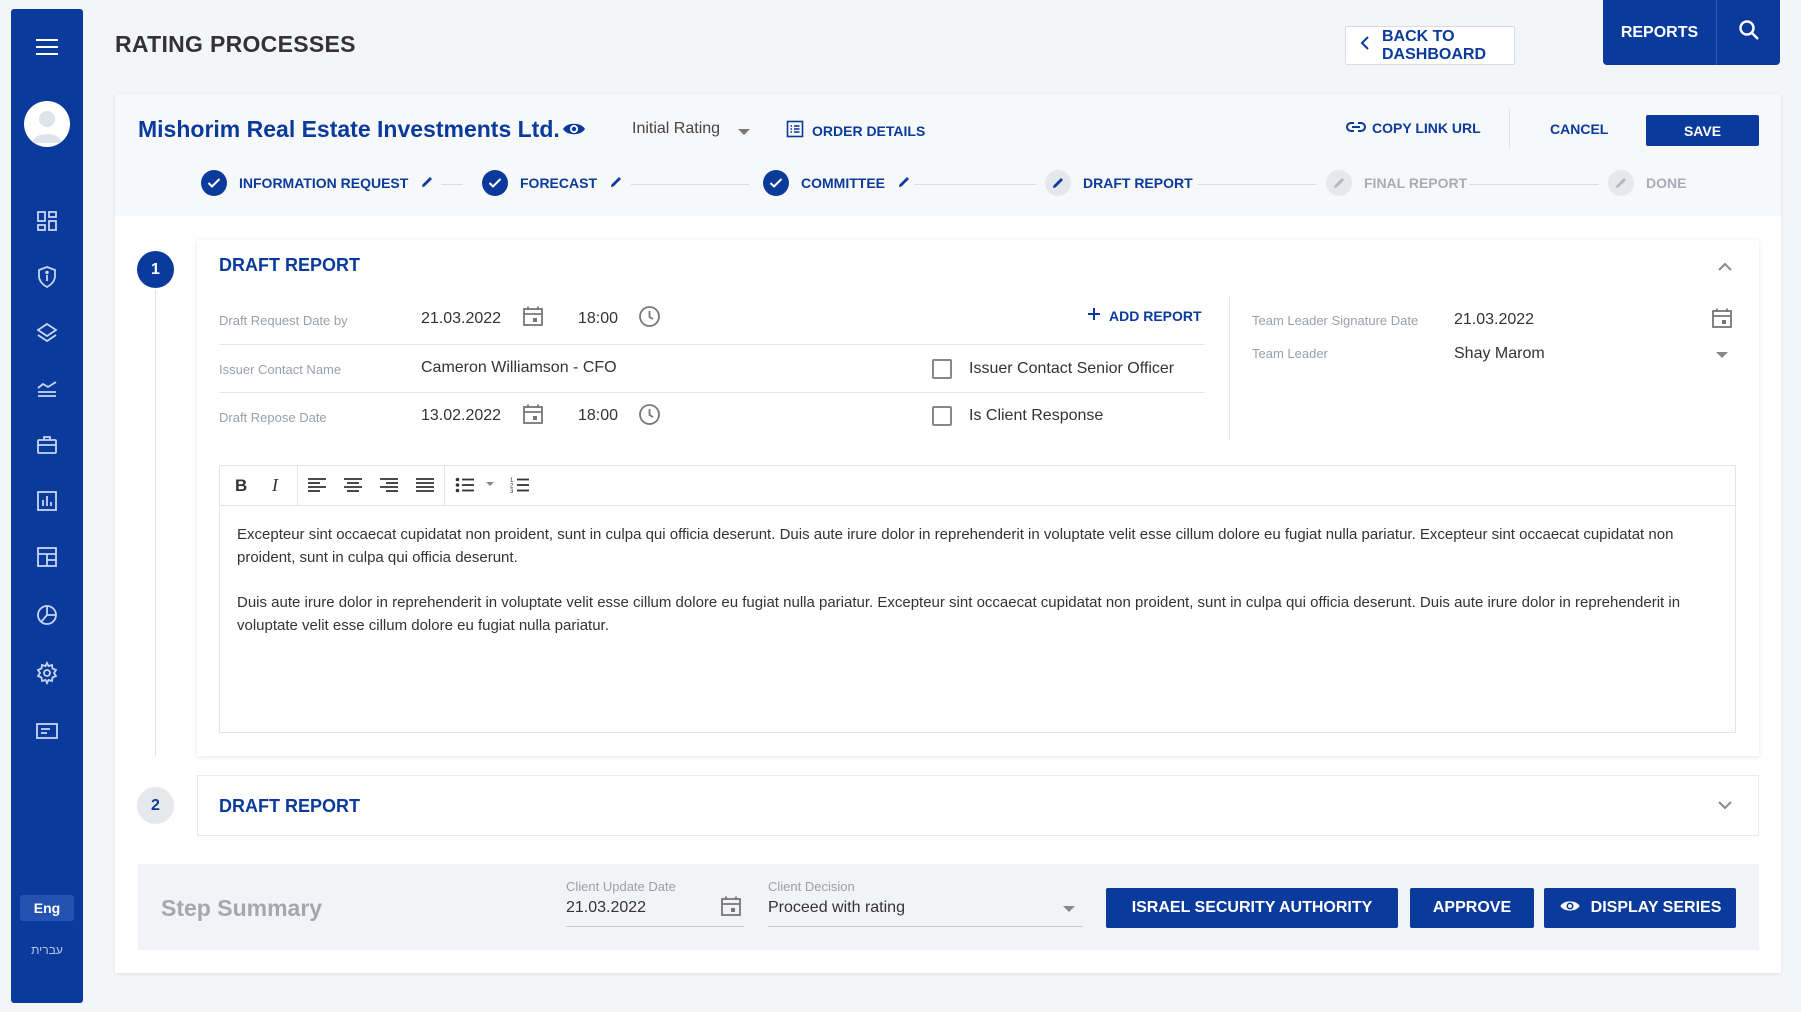  What do you see at coordinates (1365, 45) in the screenshot?
I see `chevron-left-icon` at bounding box center [1365, 45].